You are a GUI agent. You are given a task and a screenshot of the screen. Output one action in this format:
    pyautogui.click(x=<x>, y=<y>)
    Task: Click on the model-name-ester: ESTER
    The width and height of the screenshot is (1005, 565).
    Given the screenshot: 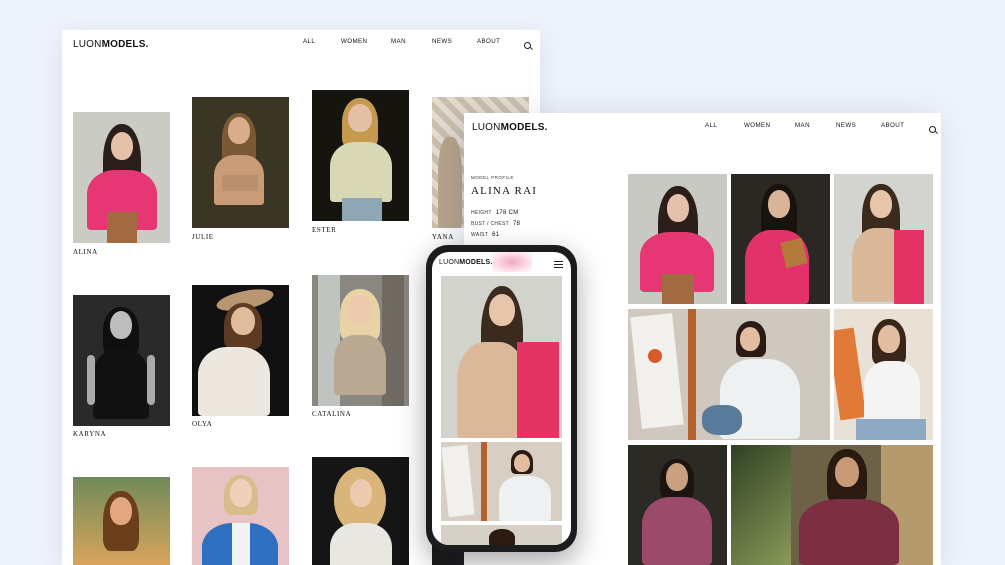 What is the action you would take?
    pyautogui.click(x=324, y=230)
    